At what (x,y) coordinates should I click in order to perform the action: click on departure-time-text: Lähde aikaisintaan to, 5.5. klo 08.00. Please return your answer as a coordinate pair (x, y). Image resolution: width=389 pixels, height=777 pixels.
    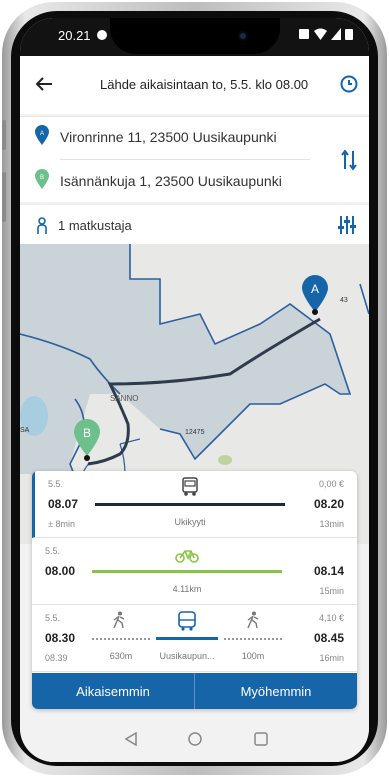
    Looking at the image, I should click on (204, 84).